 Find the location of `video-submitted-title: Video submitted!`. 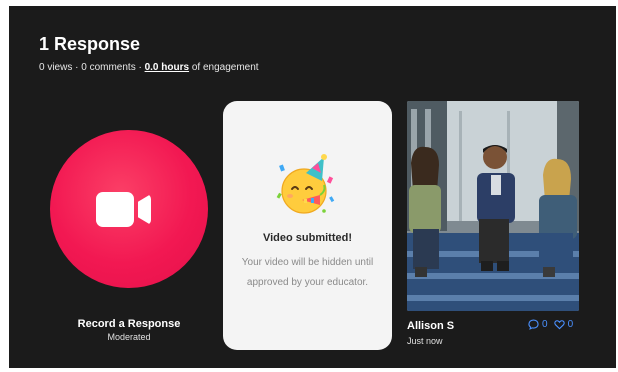

video-submitted-title: Video submitted! is located at coordinates (307, 238).